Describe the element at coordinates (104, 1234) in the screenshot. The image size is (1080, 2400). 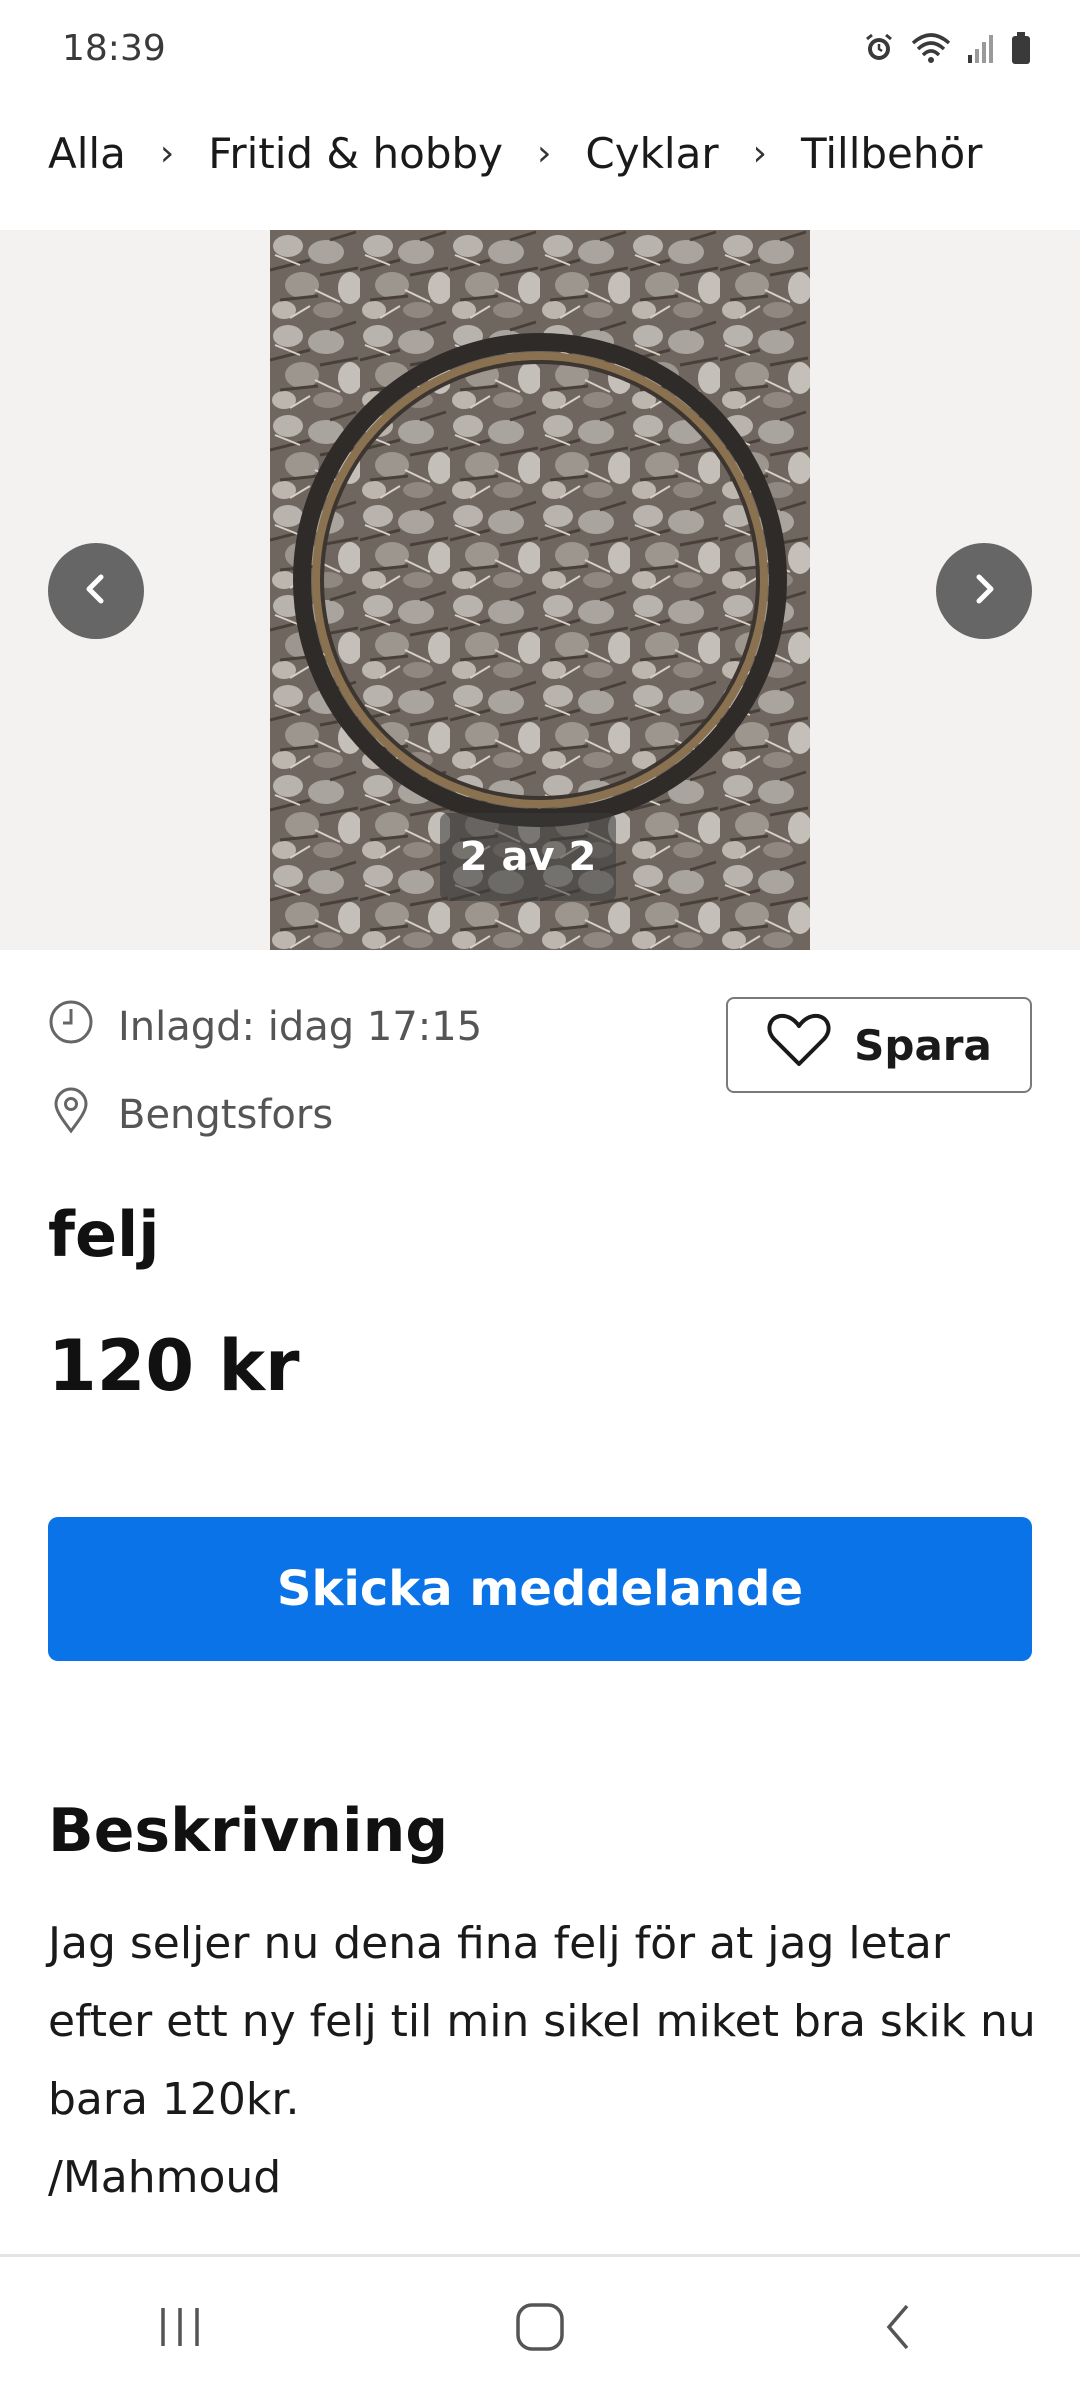
I see `listing-title: felj` at that location.